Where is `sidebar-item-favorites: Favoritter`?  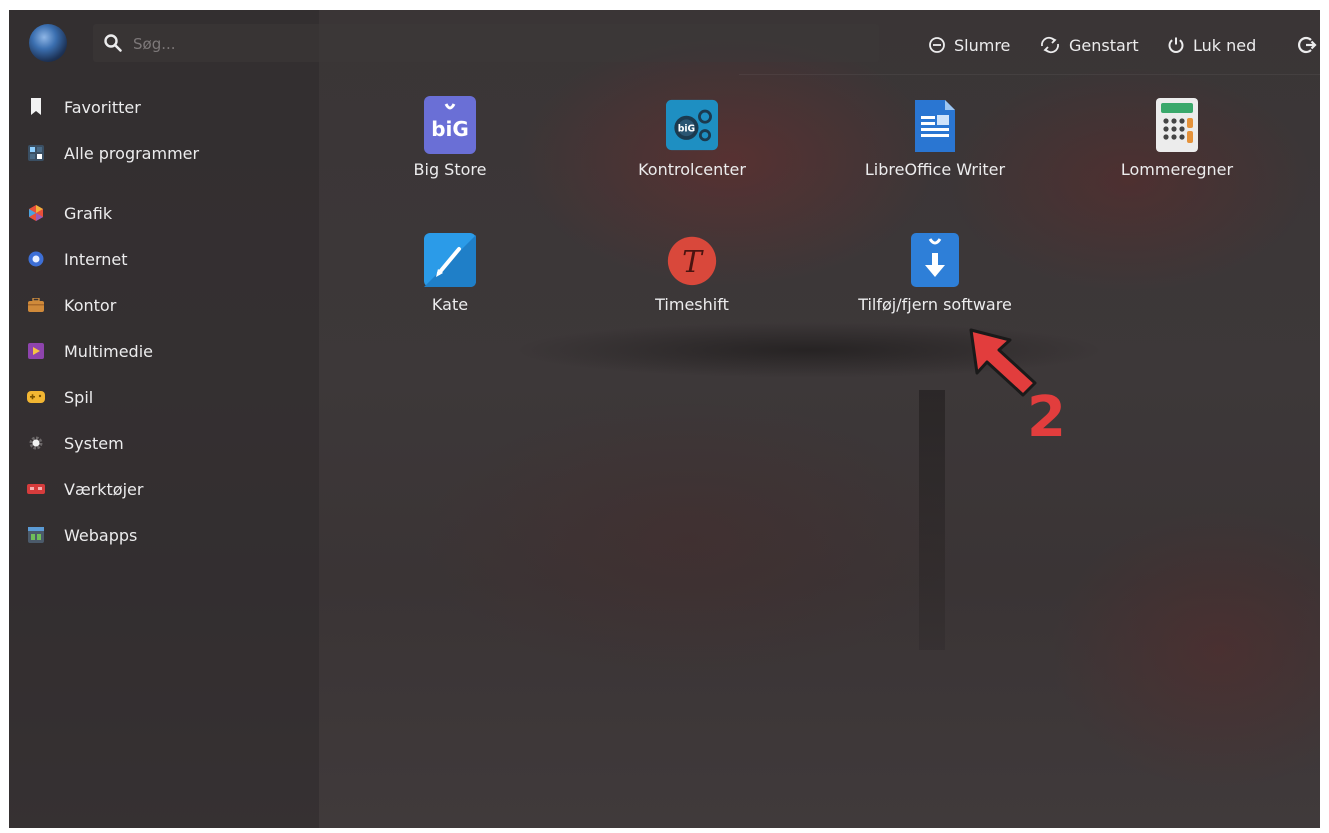
sidebar-item-favorites: Favoritter is located at coordinates (84, 107).